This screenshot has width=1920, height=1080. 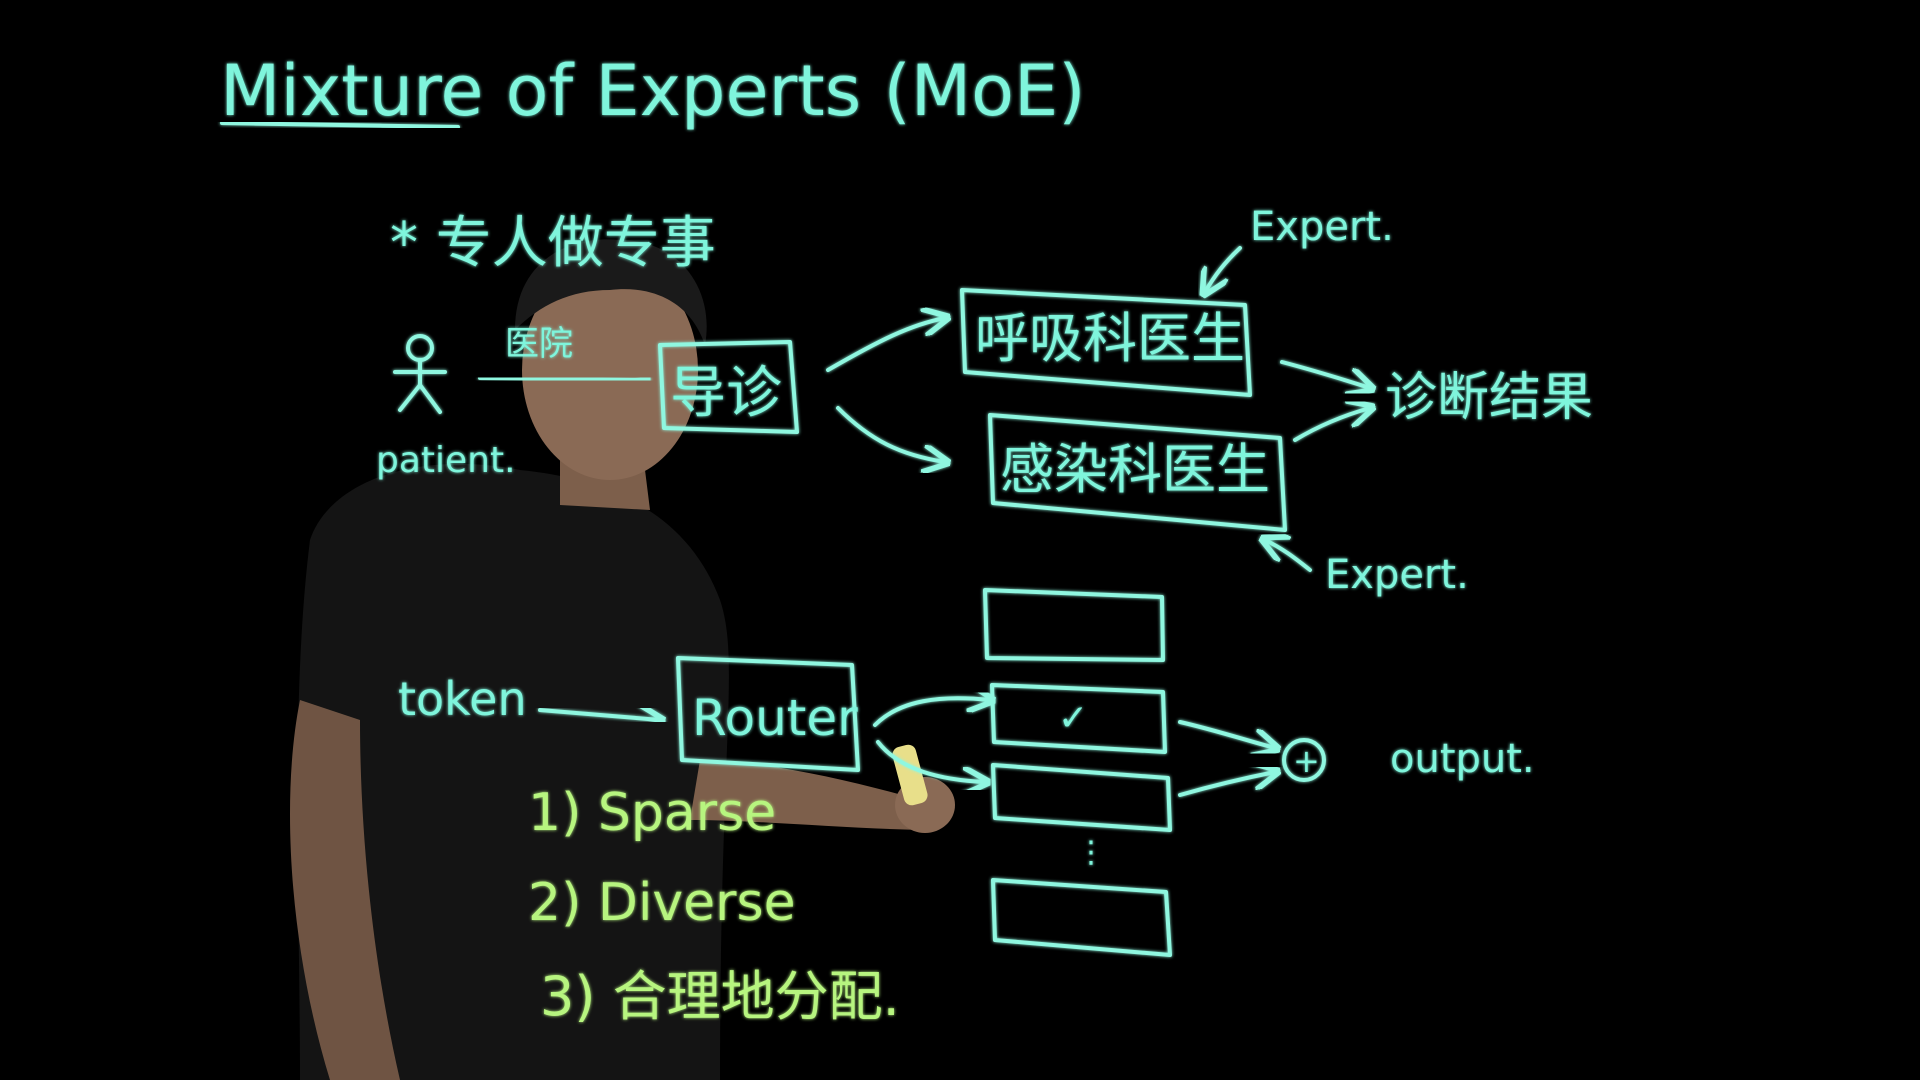 What do you see at coordinates (561, 379) in the screenshot?
I see `patient-to-triage-arrow` at bounding box center [561, 379].